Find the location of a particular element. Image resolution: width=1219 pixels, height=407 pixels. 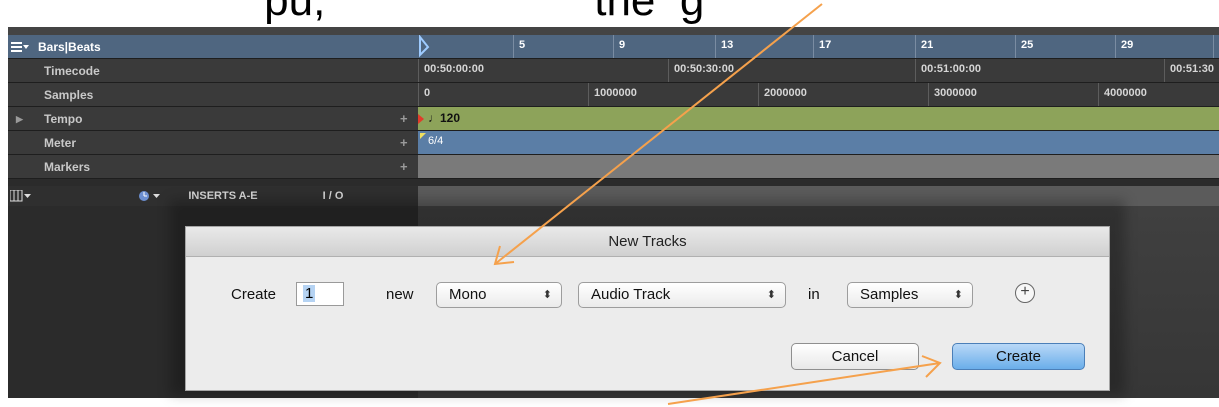

meter-lane: 6/4 is located at coordinates (818, 143).